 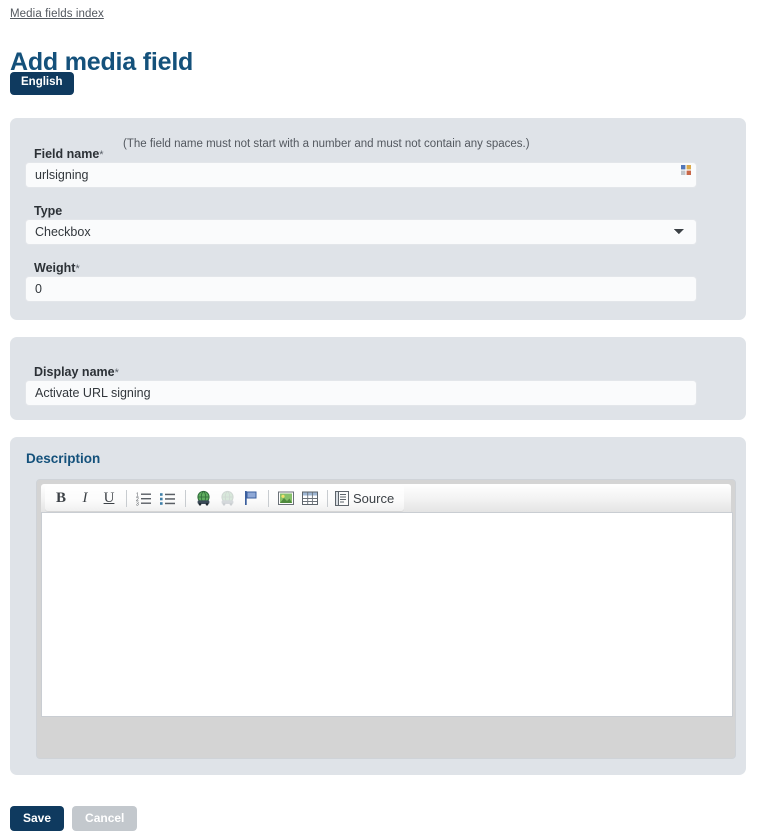 I want to click on bold-icon: B, so click(x=61, y=498).